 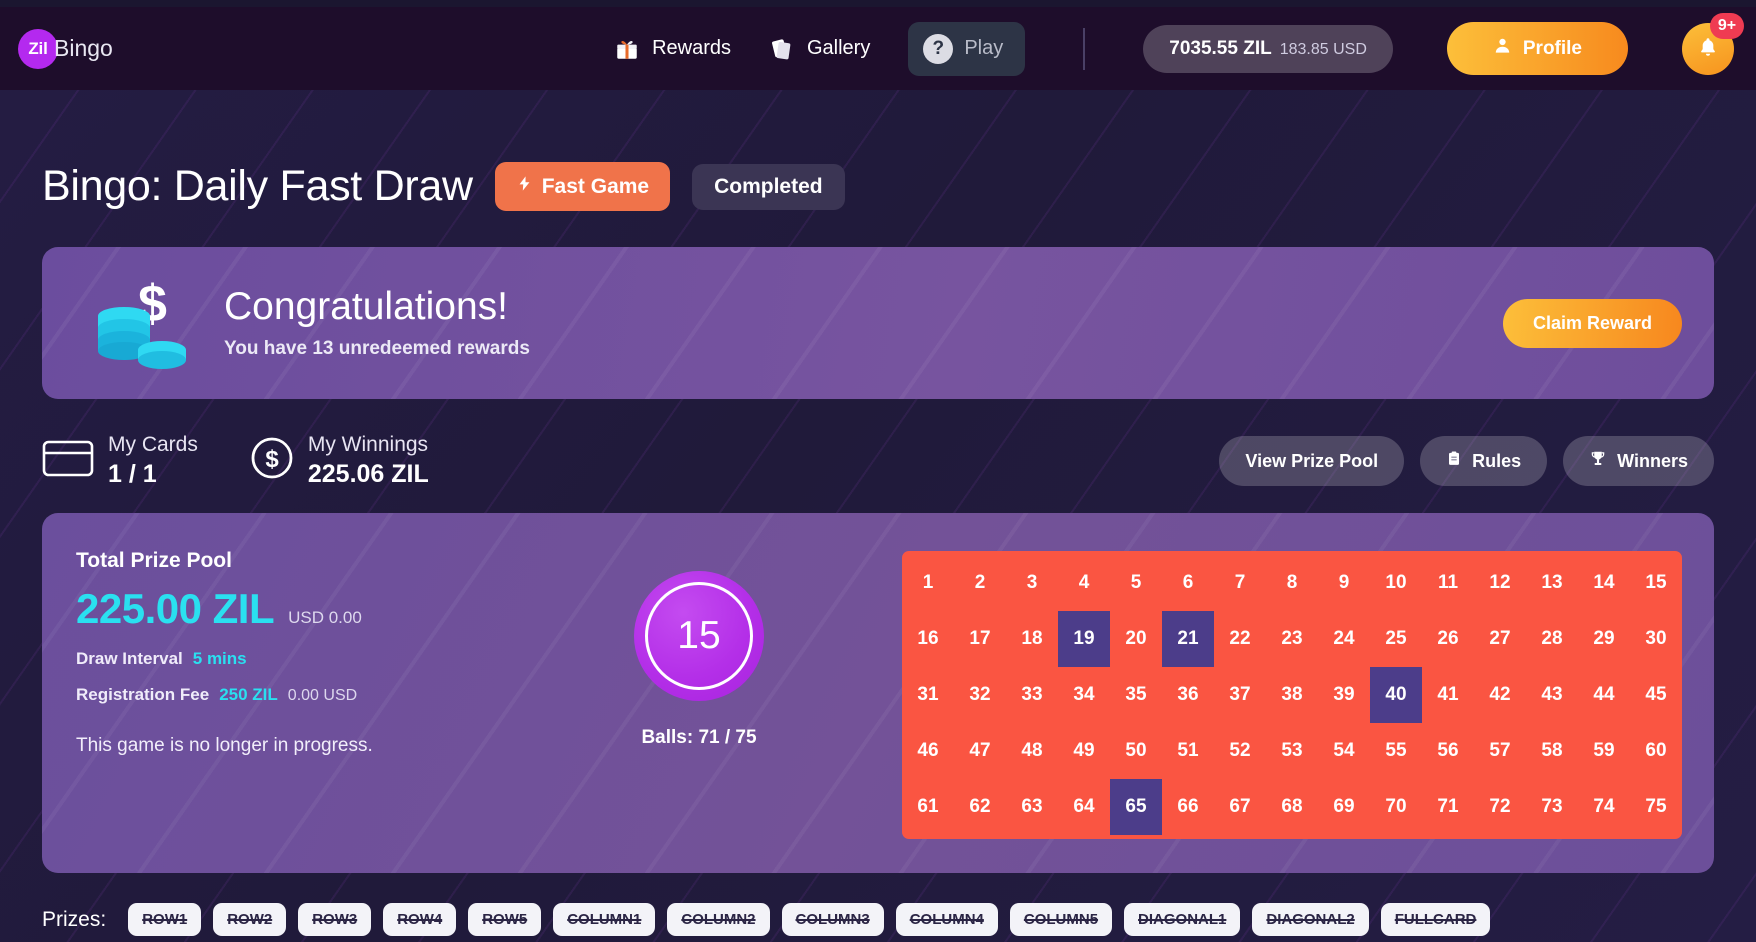 What do you see at coordinates (1240, 750) in the screenshot?
I see `number-cell: 52` at bounding box center [1240, 750].